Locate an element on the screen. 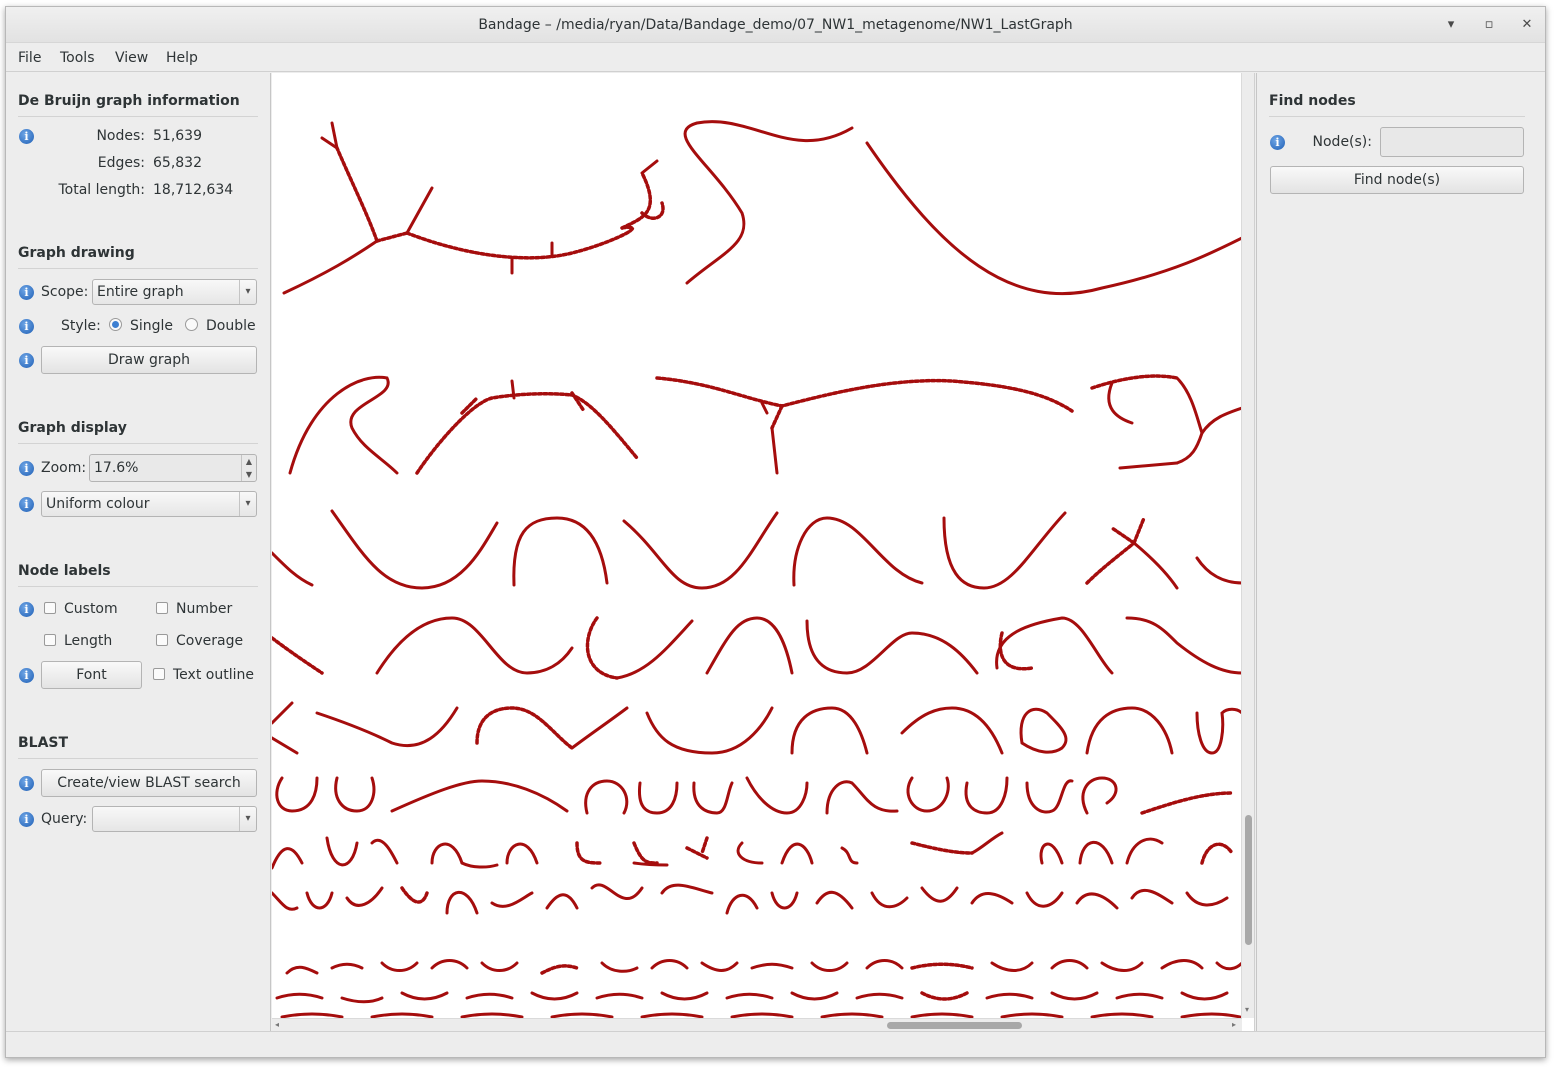 The image size is (1556, 1067). menu-help: Help is located at coordinates (182, 58).